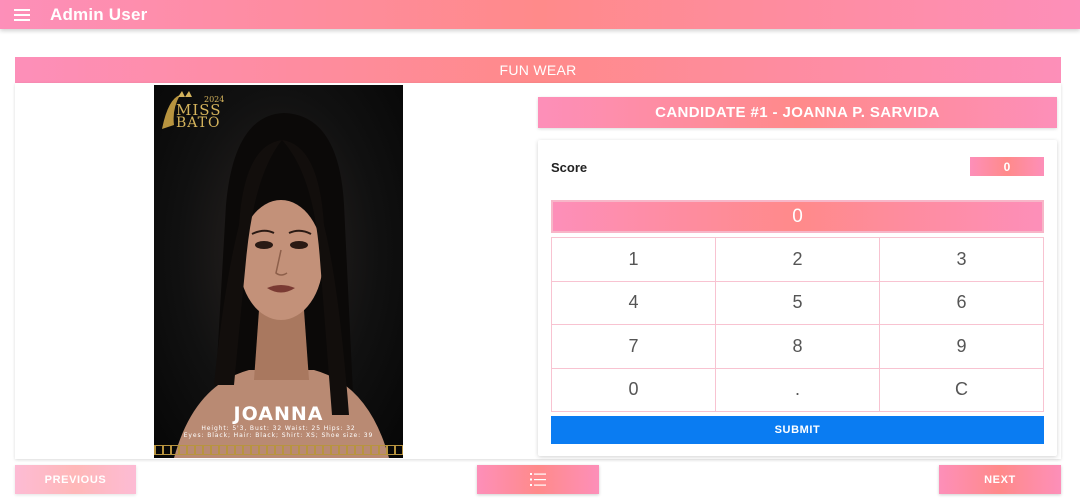  Describe the element at coordinates (961, 259) in the screenshot. I see `key-3: 3` at that location.